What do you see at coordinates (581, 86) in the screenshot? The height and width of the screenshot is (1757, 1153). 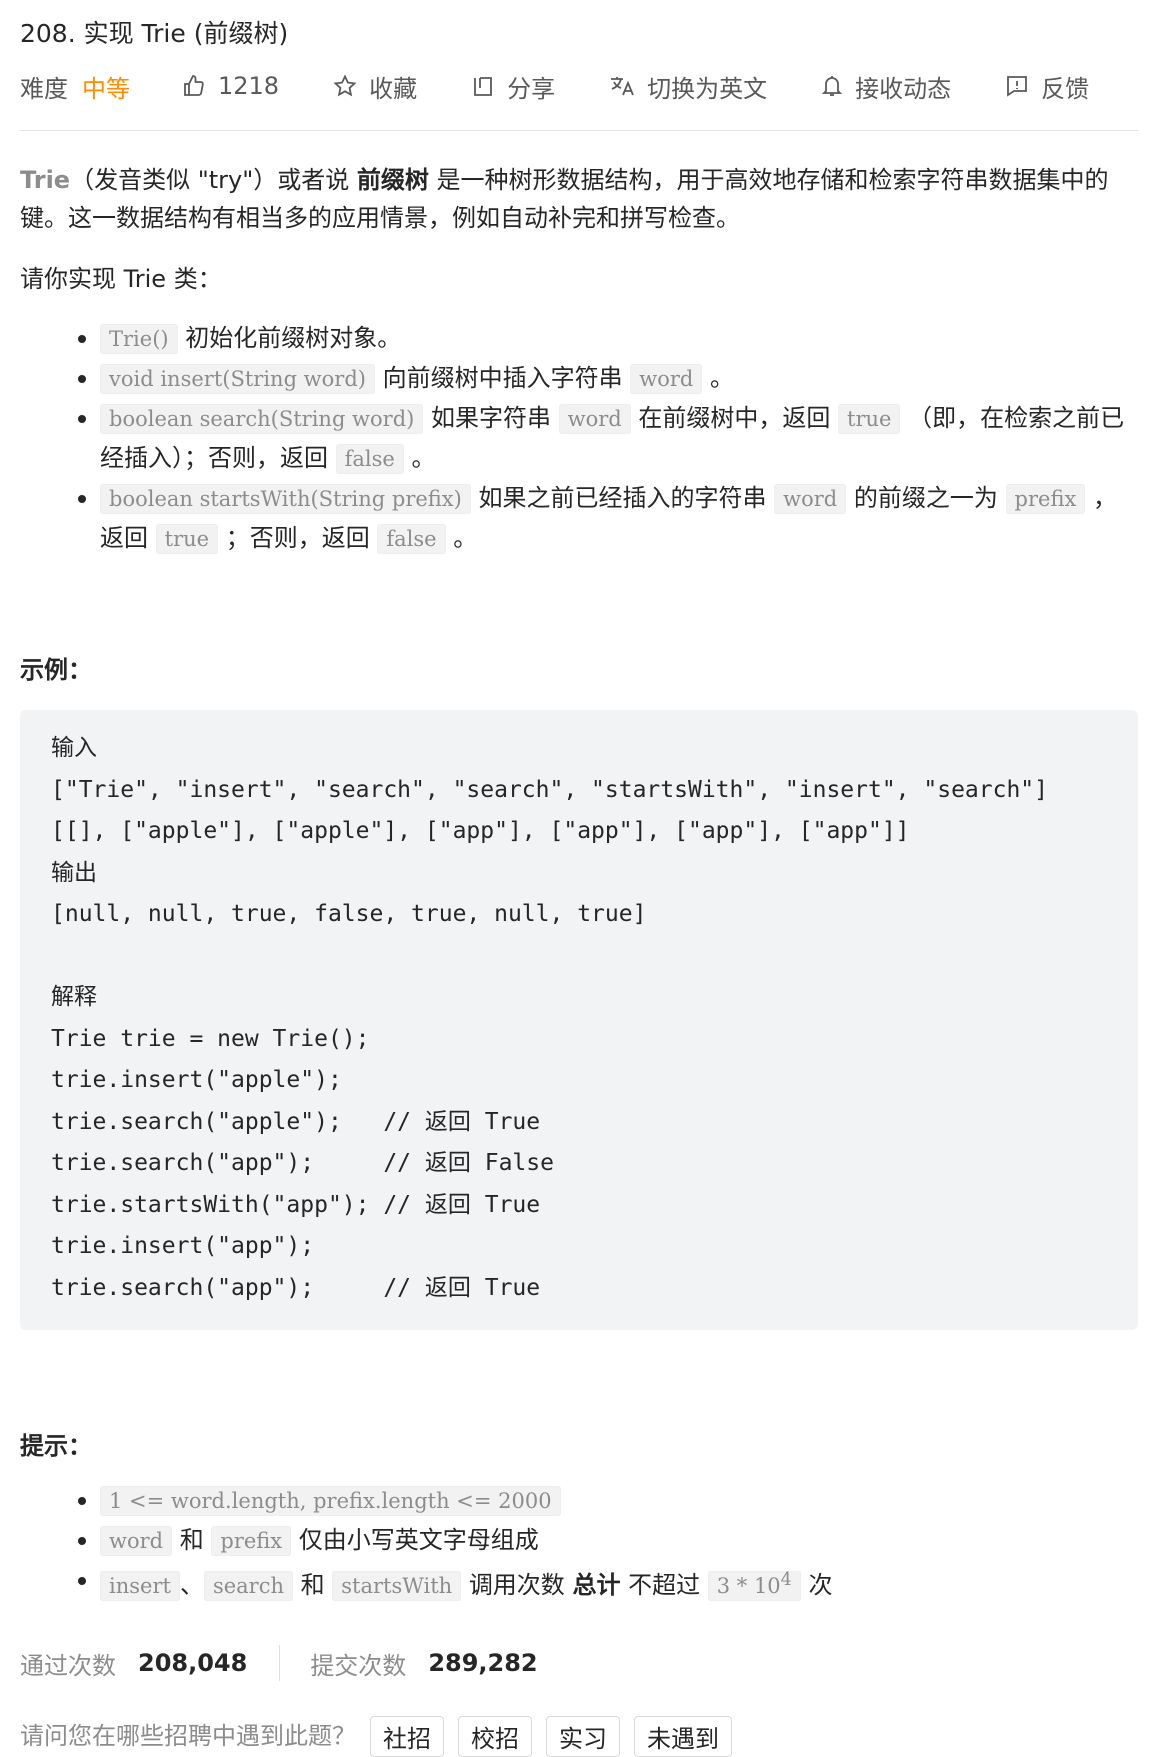 I see `problem-meta-bar: 难度 中等 1218 收藏 分享 切换为英文 接收动态 反馈` at bounding box center [581, 86].